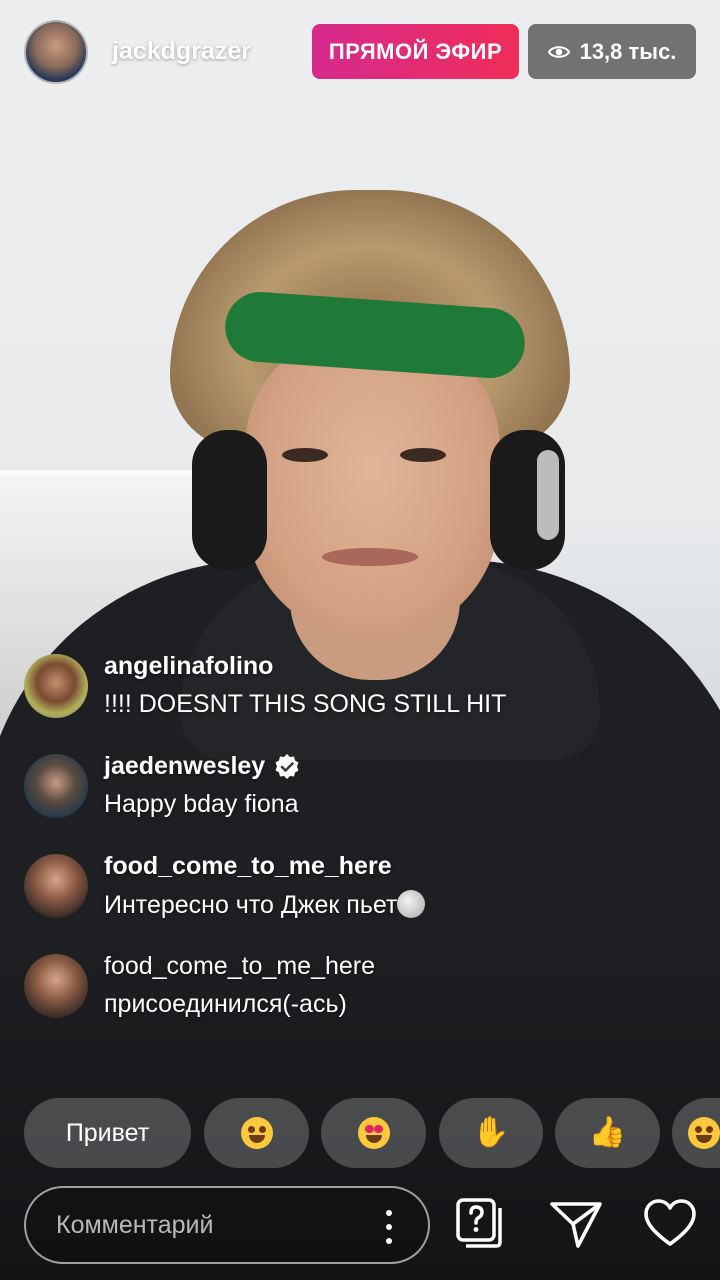 Image resolution: width=720 pixels, height=1280 pixels. I want to click on waving-hand-icon: ✋, so click(491, 1132).